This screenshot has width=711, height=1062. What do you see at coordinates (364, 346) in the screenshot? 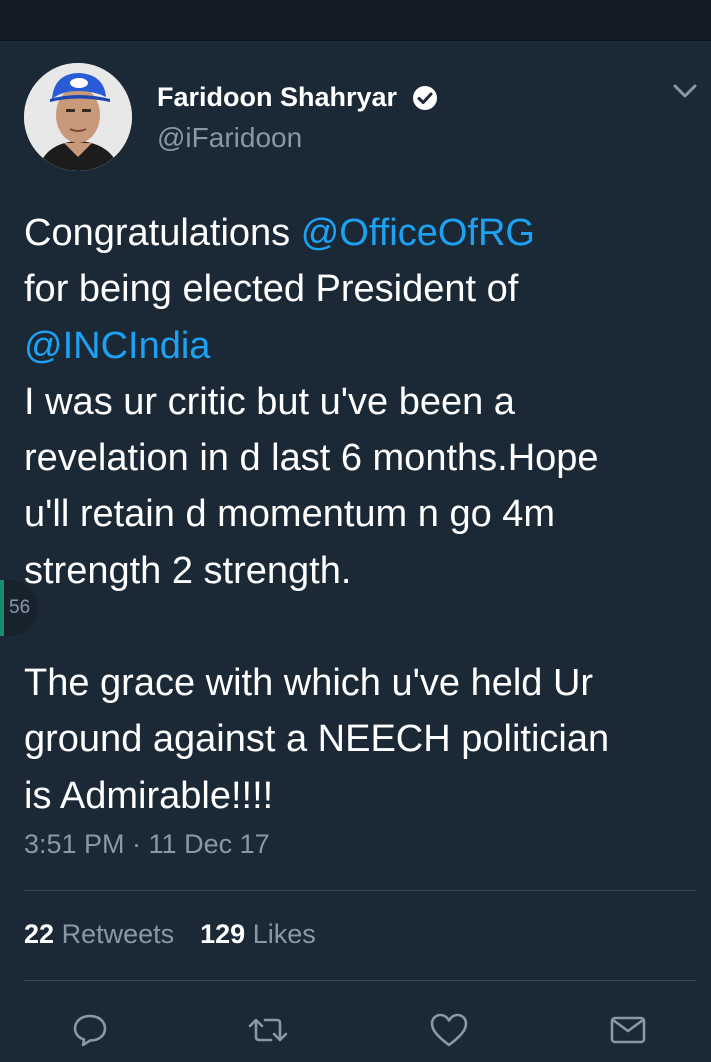
I see `tweet-line: @INCIndia` at bounding box center [364, 346].